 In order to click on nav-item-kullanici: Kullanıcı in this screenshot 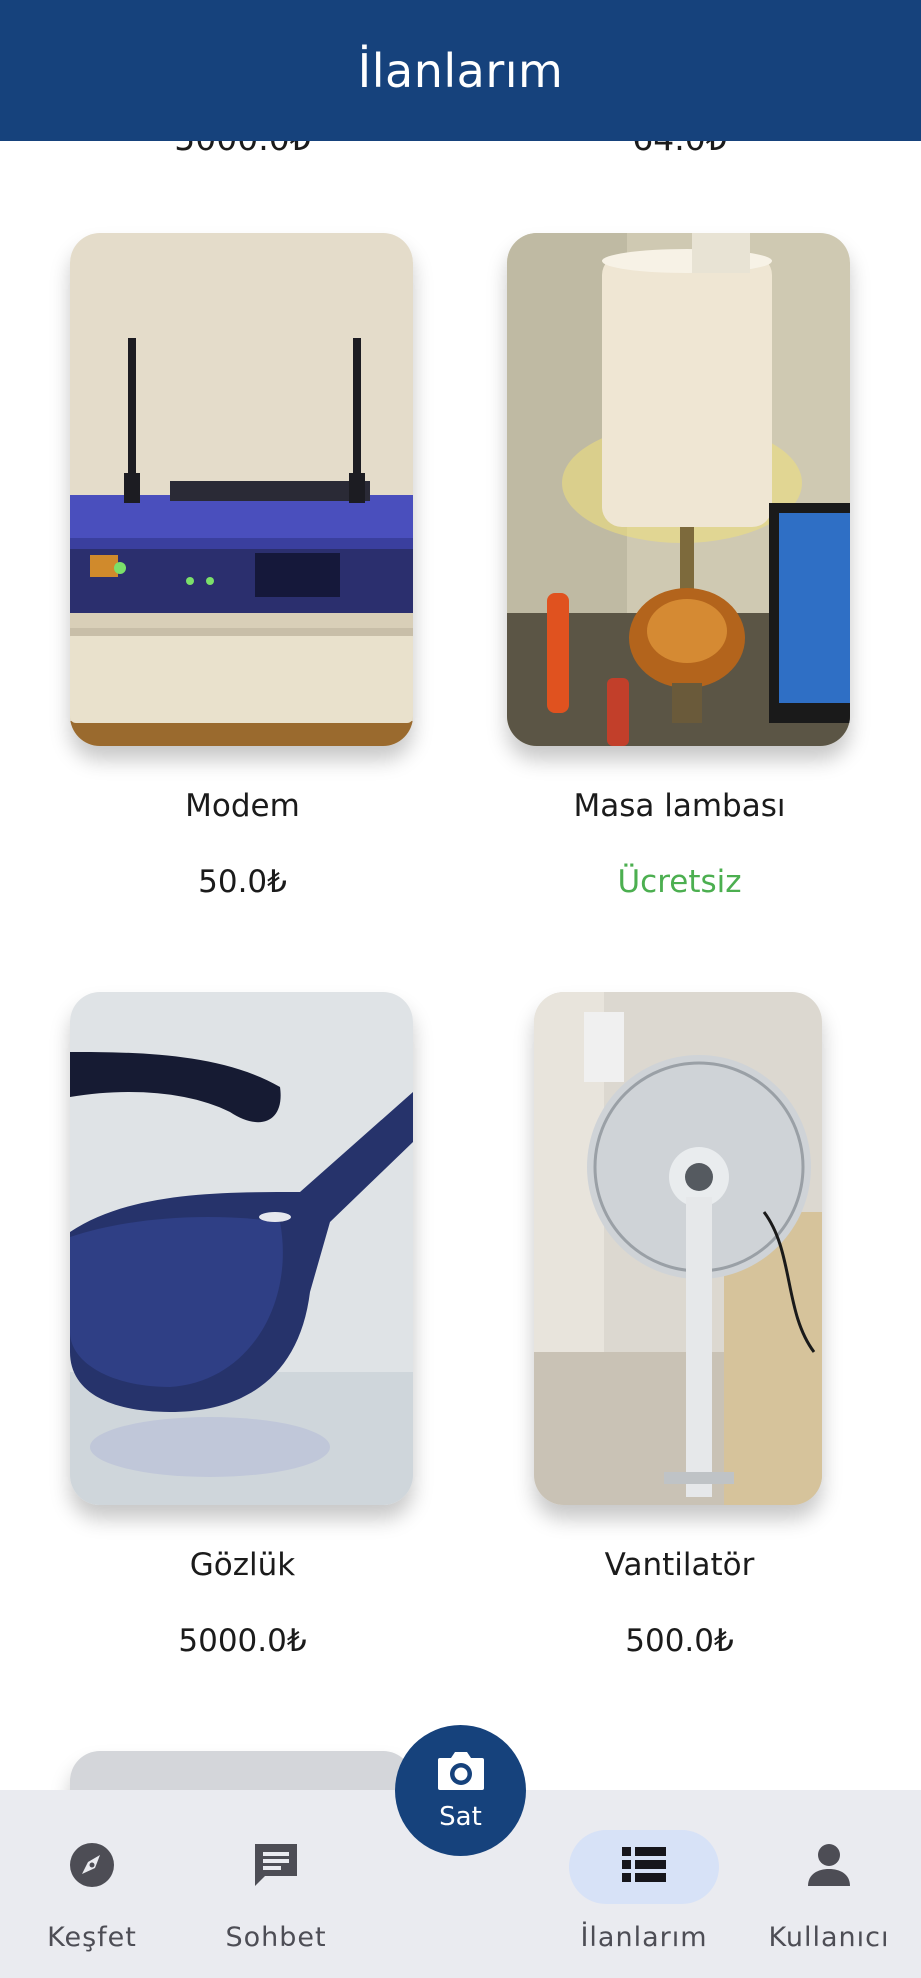, I will do `click(829, 1891)`.